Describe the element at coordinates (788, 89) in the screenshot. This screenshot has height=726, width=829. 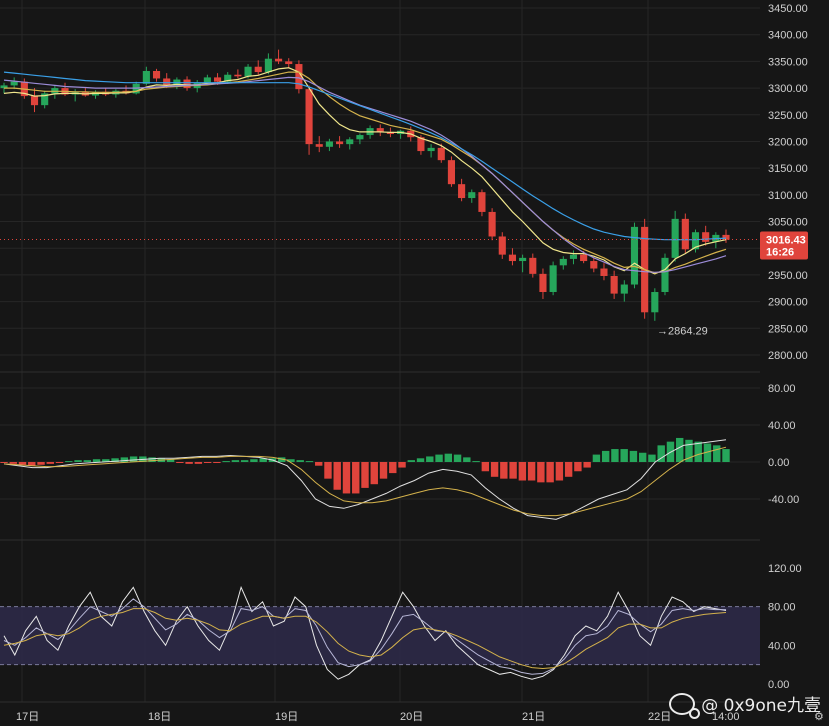
I see `price-tick-label: 3300.00` at that location.